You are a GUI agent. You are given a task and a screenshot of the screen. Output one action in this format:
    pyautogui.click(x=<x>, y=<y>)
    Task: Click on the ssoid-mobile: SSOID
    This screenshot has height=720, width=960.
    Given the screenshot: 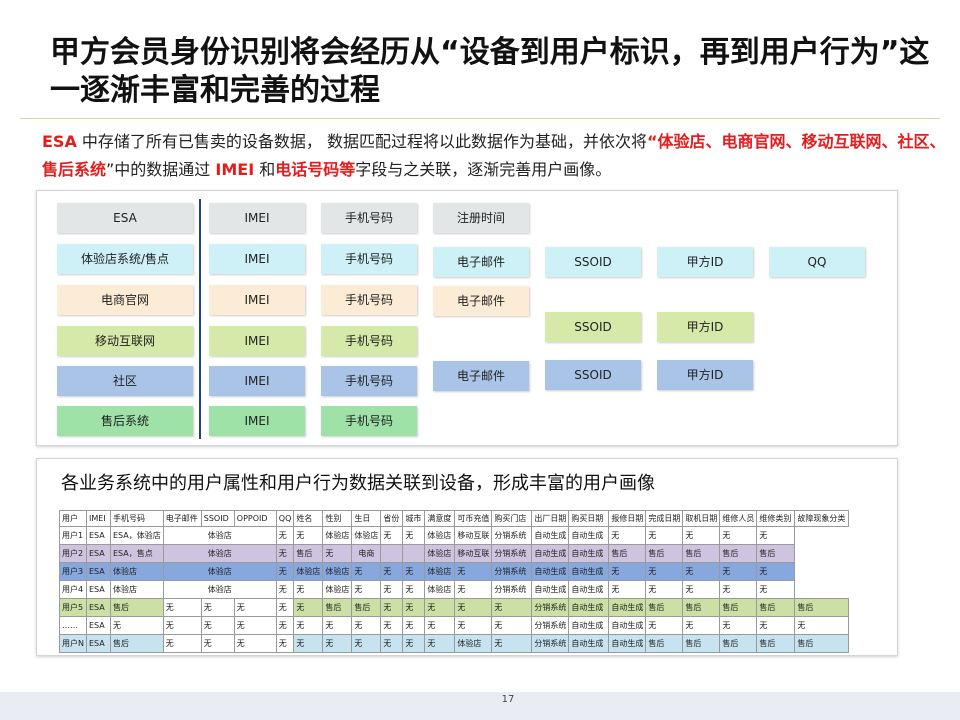 What is the action you would take?
    pyautogui.click(x=593, y=327)
    